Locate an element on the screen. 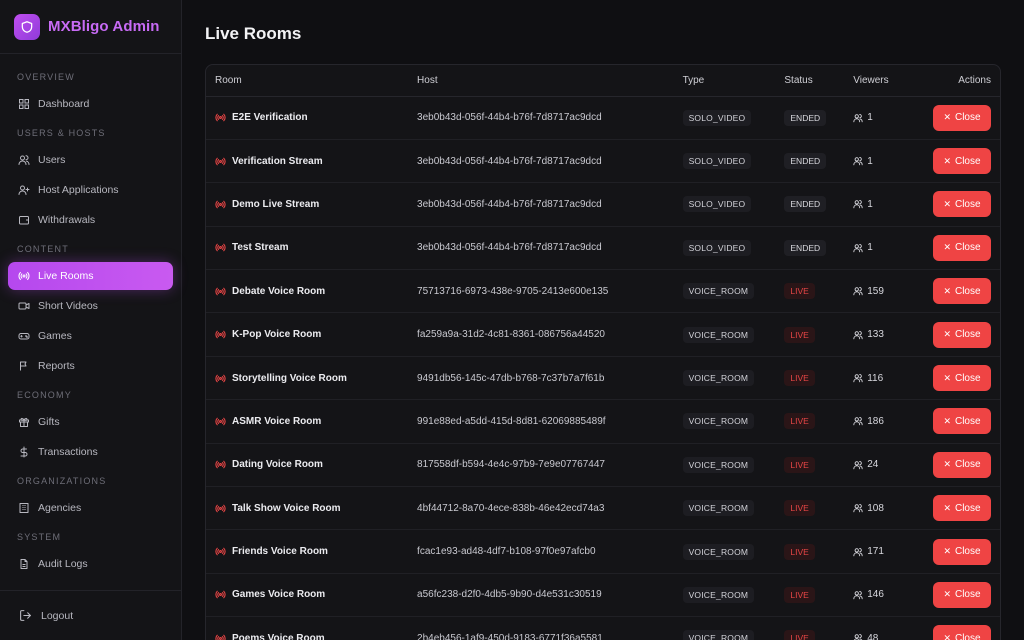  sidebar-item-label: Users is located at coordinates (52, 160).